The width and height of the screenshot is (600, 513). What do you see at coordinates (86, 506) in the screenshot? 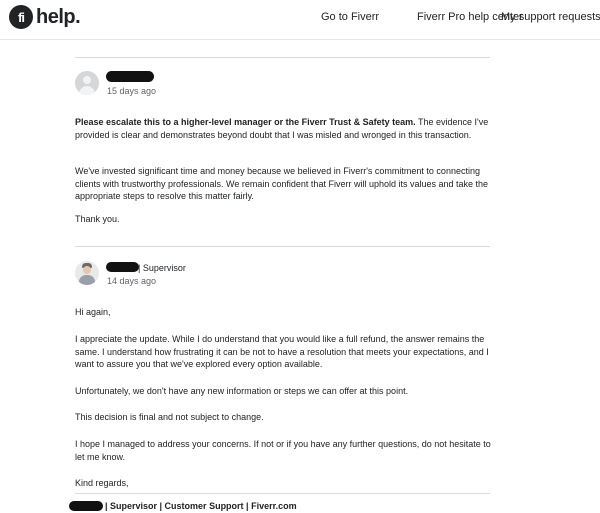
I see `redacted-signature-name` at bounding box center [86, 506].